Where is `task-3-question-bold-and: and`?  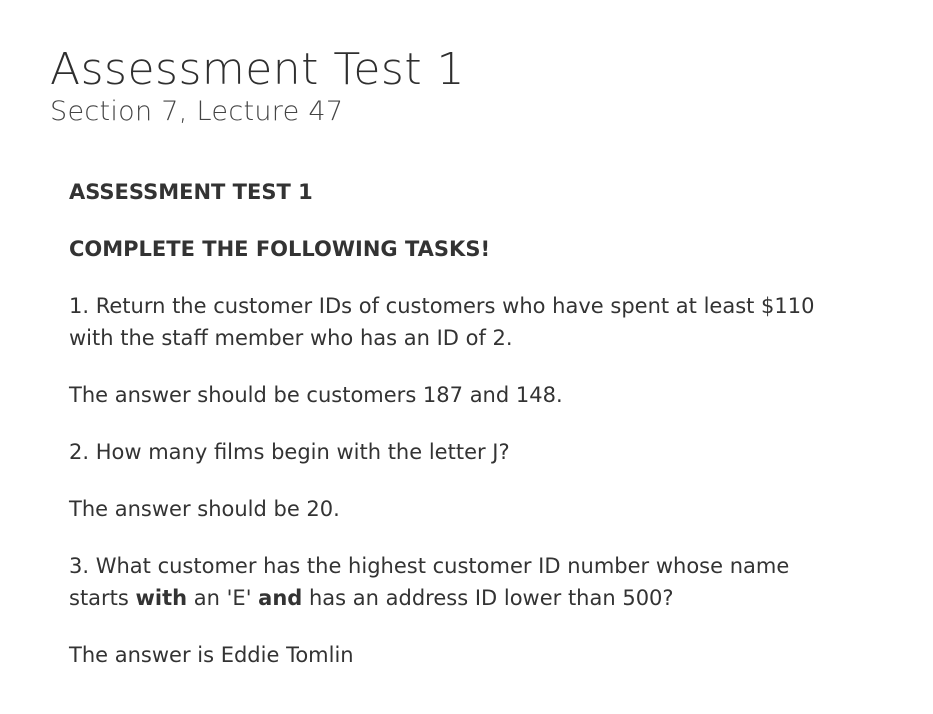
task-3-question-bold-and: and is located at coordinates (280, 598).